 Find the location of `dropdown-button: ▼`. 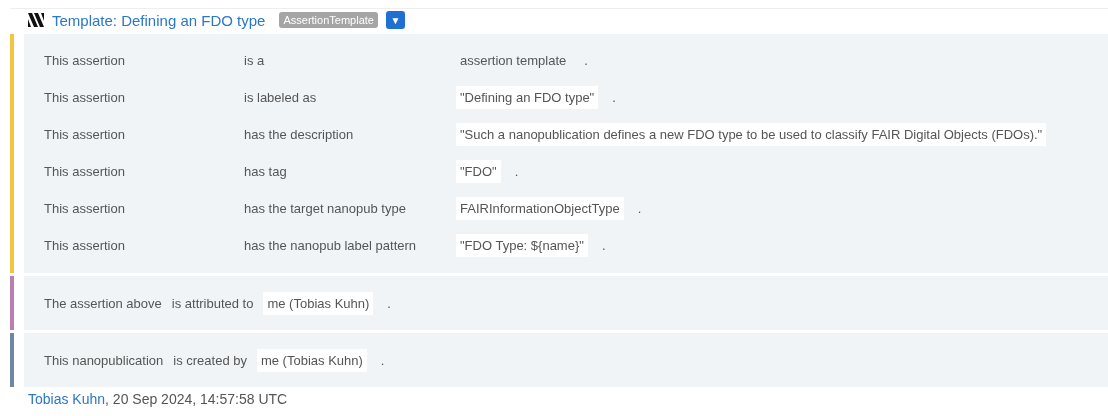

dropdown-button: ▼ is located at coordinates (395, 20).